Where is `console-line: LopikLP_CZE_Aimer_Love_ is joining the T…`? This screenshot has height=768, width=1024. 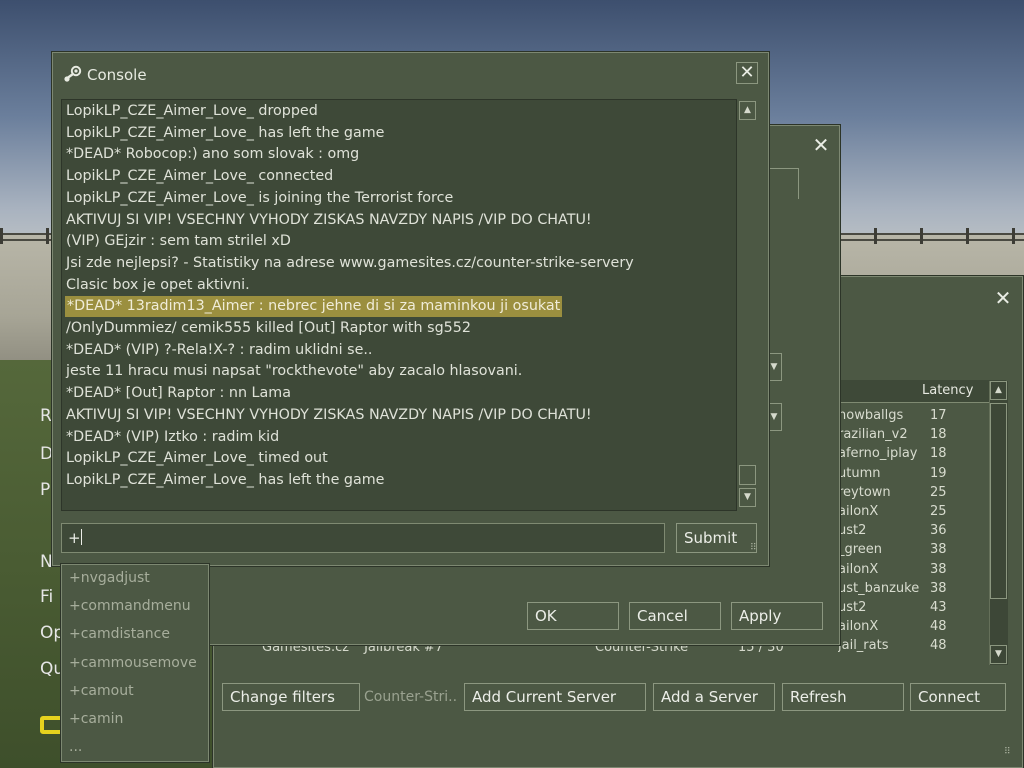 console-line: LopikLP_CZE_Aimer_Love_ is joining the T… is located at coordinates (260, 197).